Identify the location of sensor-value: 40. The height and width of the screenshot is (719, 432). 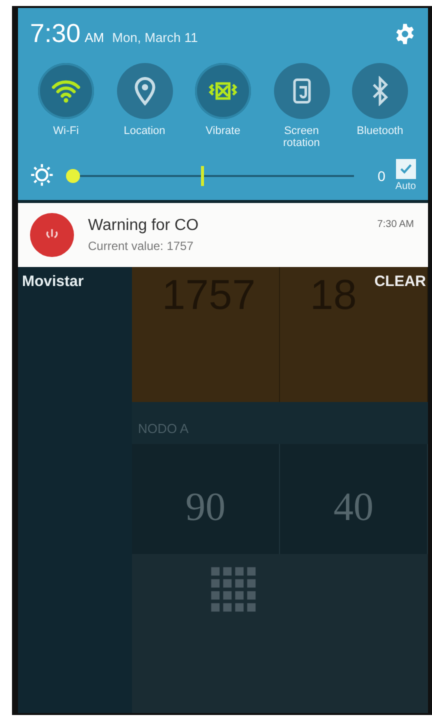
(354, 506).